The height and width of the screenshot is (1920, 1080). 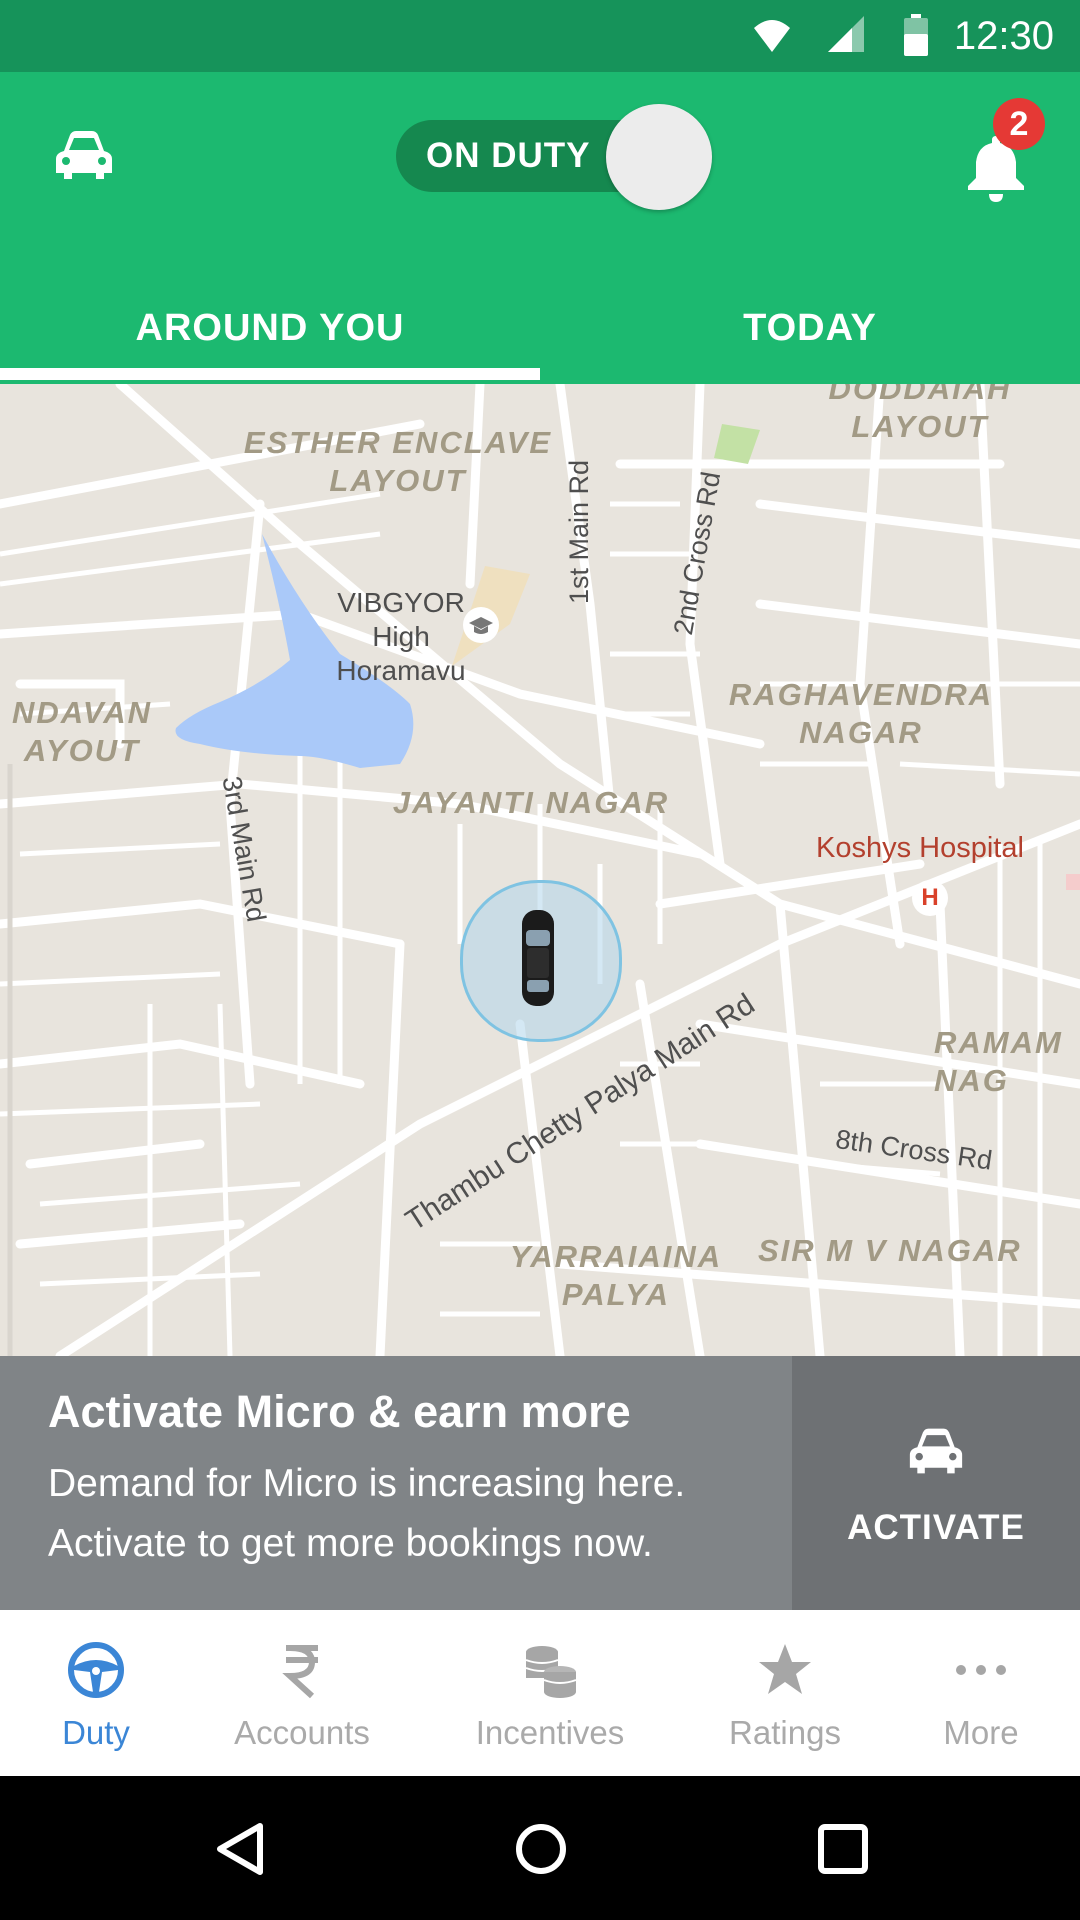 I want to click on area-label-sir-mv-nagar: SIR M V NAGAR, so click(x=890, y=1250).